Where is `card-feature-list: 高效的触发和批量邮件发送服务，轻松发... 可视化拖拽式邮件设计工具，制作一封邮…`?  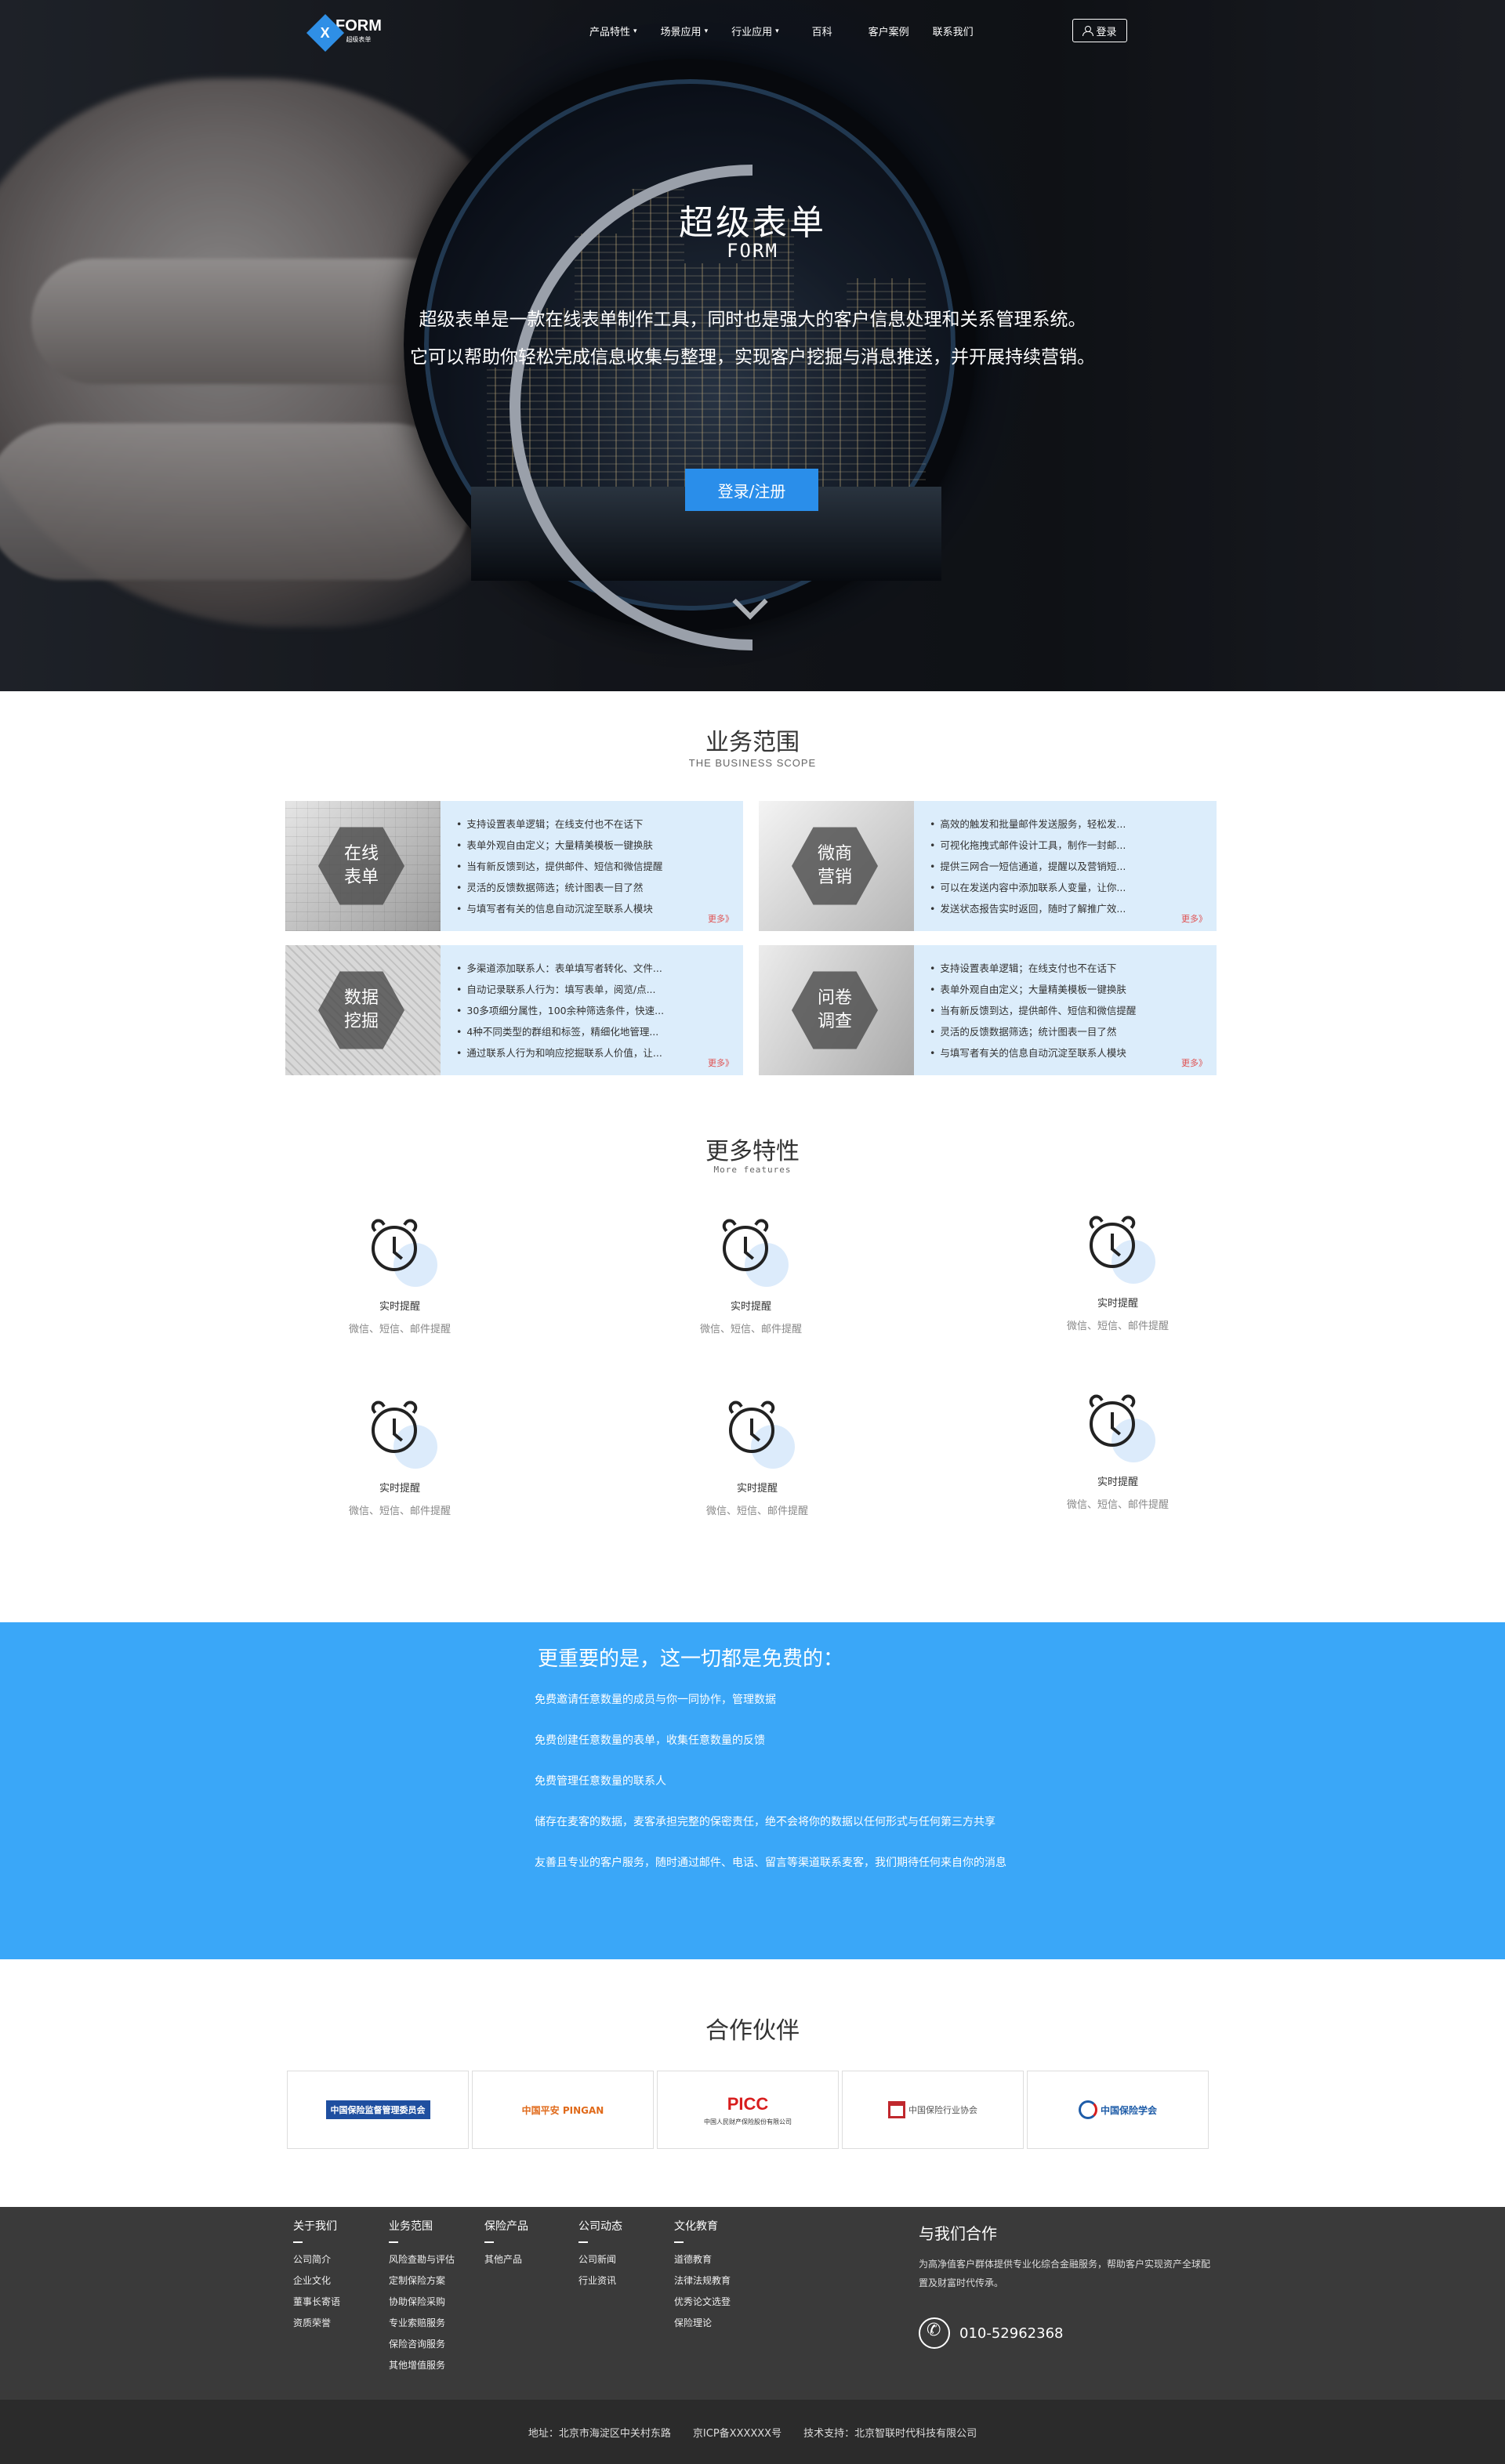
card-feature-list: 高效的触发和批量邮件发送服务，轻松发... 可视化拖拽式邮件设计工具，制作一封邮… is located at coordinates (1071, 866).